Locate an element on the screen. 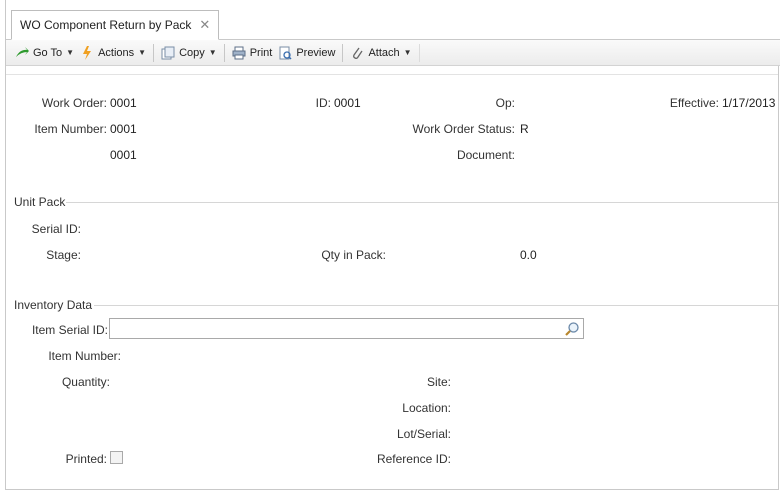 The width and height of the screenshot is (780, 493). effective-label: Effective: is located at coordinates (694, 103).